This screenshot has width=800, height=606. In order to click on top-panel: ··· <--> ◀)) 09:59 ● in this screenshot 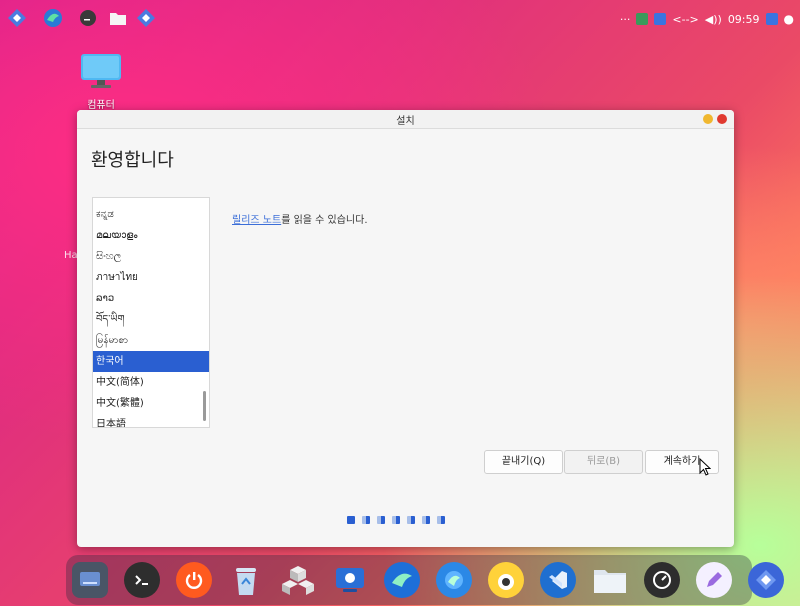, I will do `click(400, 18)`.